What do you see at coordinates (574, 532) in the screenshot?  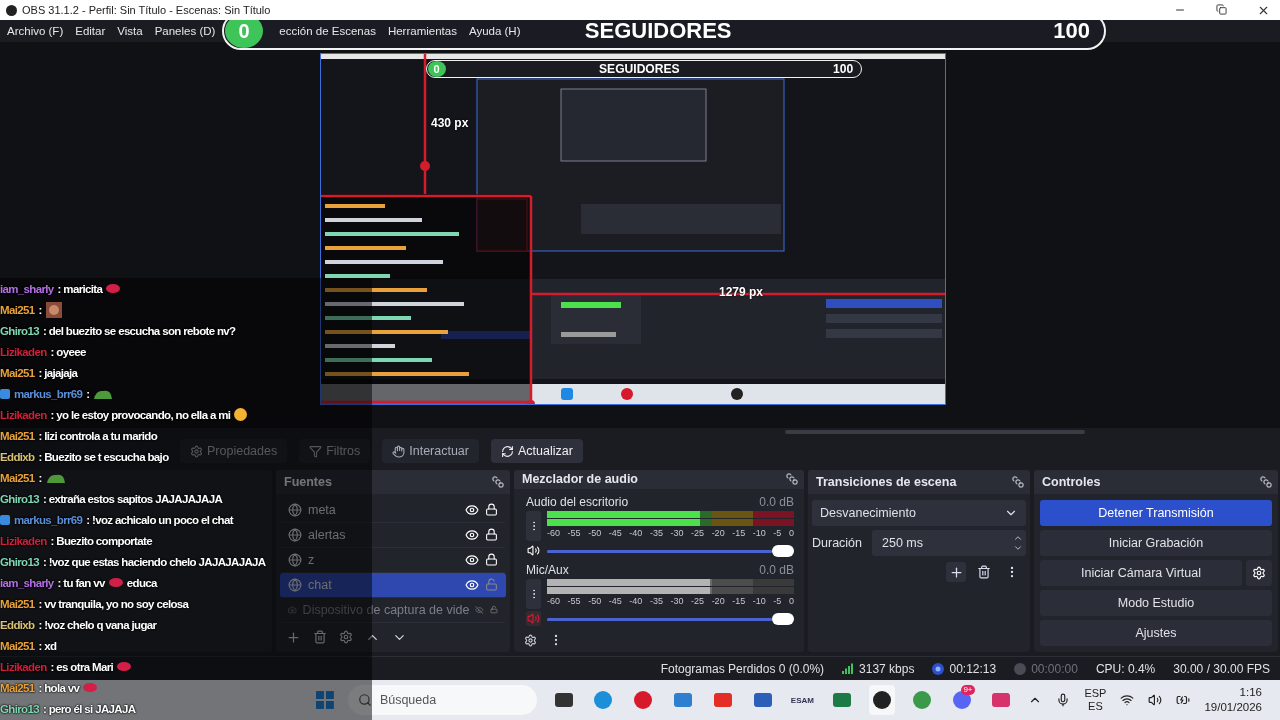 I see `meter-scale-label: -55` at bounding box center [574, 532].